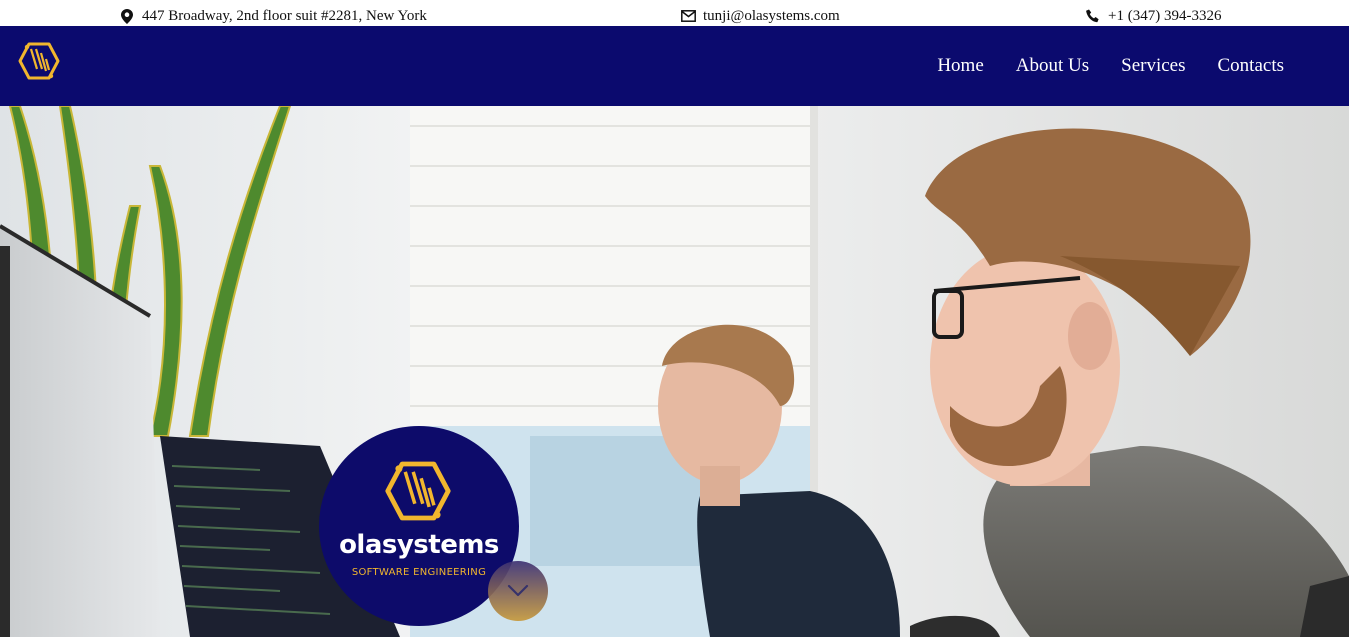 Image resolution: width=1349 pixels, height=637 pixels. I want to click on brand-tagline: SOFTWARE ENGINEERING, so click(419, 572).